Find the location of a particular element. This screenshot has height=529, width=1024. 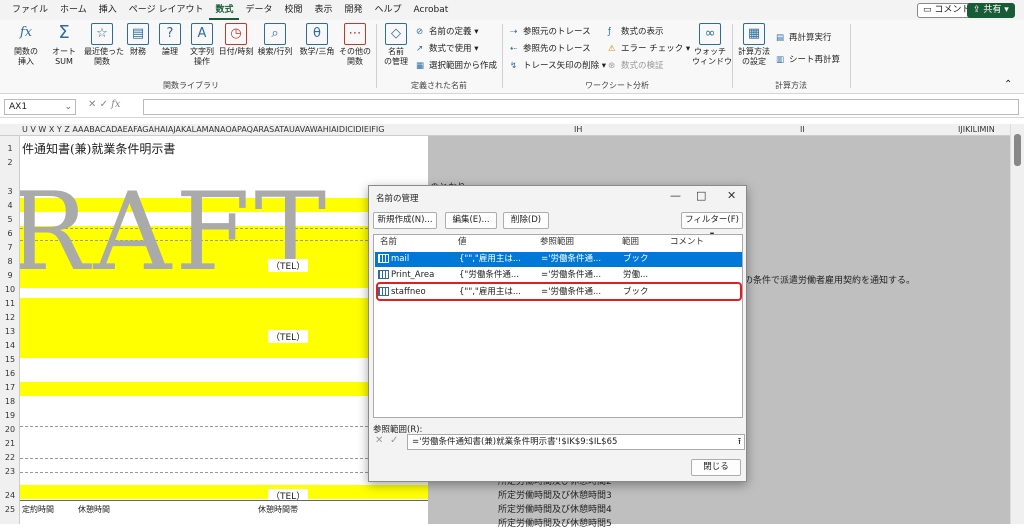

column-header-scope: 範囲 is located at coordinates (630, 242).